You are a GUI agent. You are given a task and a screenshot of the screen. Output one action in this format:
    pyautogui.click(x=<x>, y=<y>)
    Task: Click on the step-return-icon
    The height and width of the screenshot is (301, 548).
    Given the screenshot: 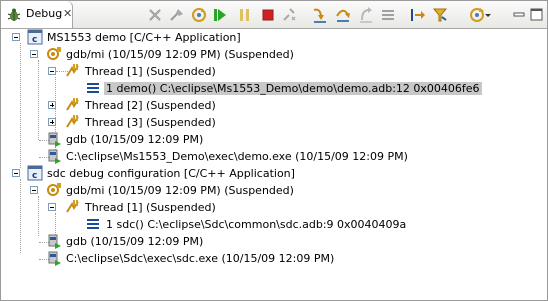 What is the action you would take?
    pyautogui.click(x=366, y=15)
    